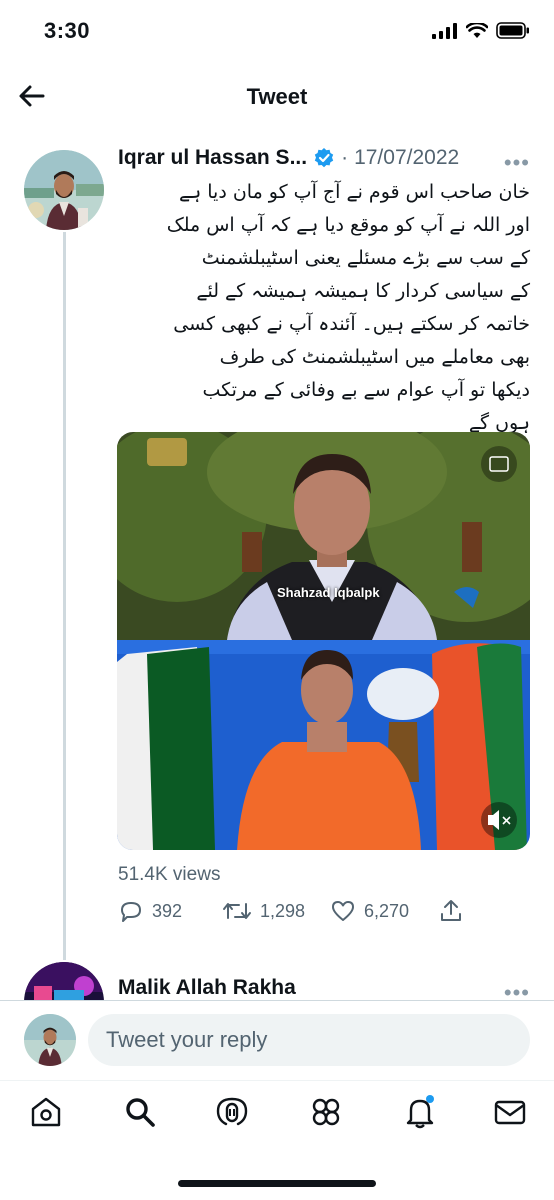 Image resolution: width=554 pixels, height=1200 pixels. I want to click on media-caption: Shahzad Iqbalpk, so click(328, 592).